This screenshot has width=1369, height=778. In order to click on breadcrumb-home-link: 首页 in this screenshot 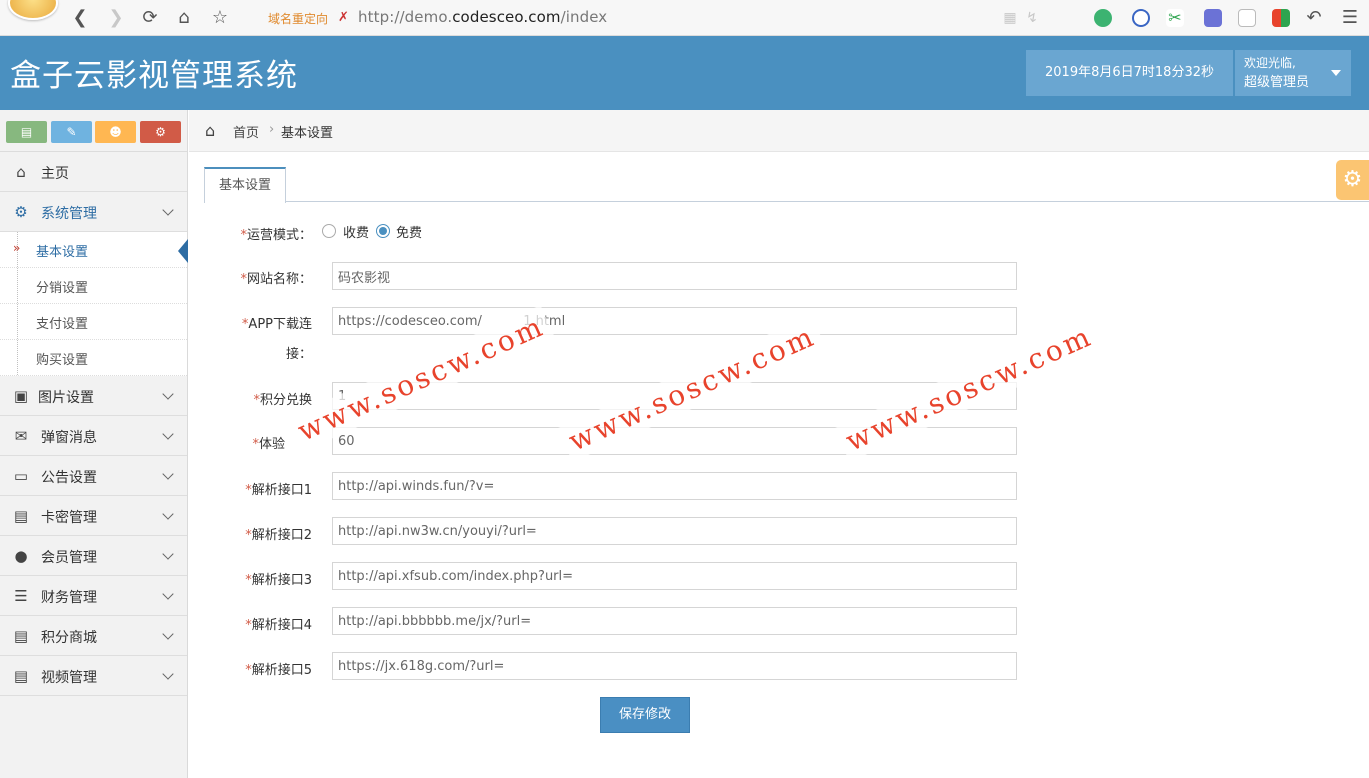, I will do `click(246, 131)`.